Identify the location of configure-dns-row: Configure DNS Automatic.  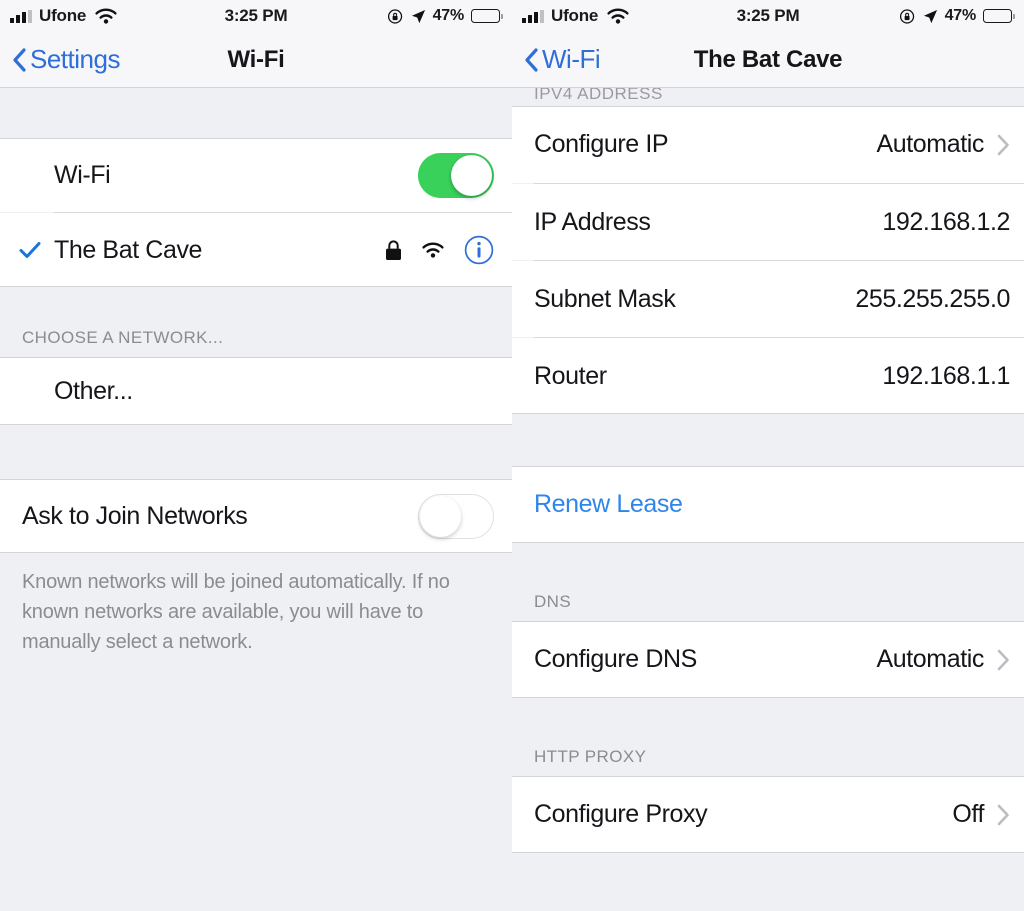
(768, 659).